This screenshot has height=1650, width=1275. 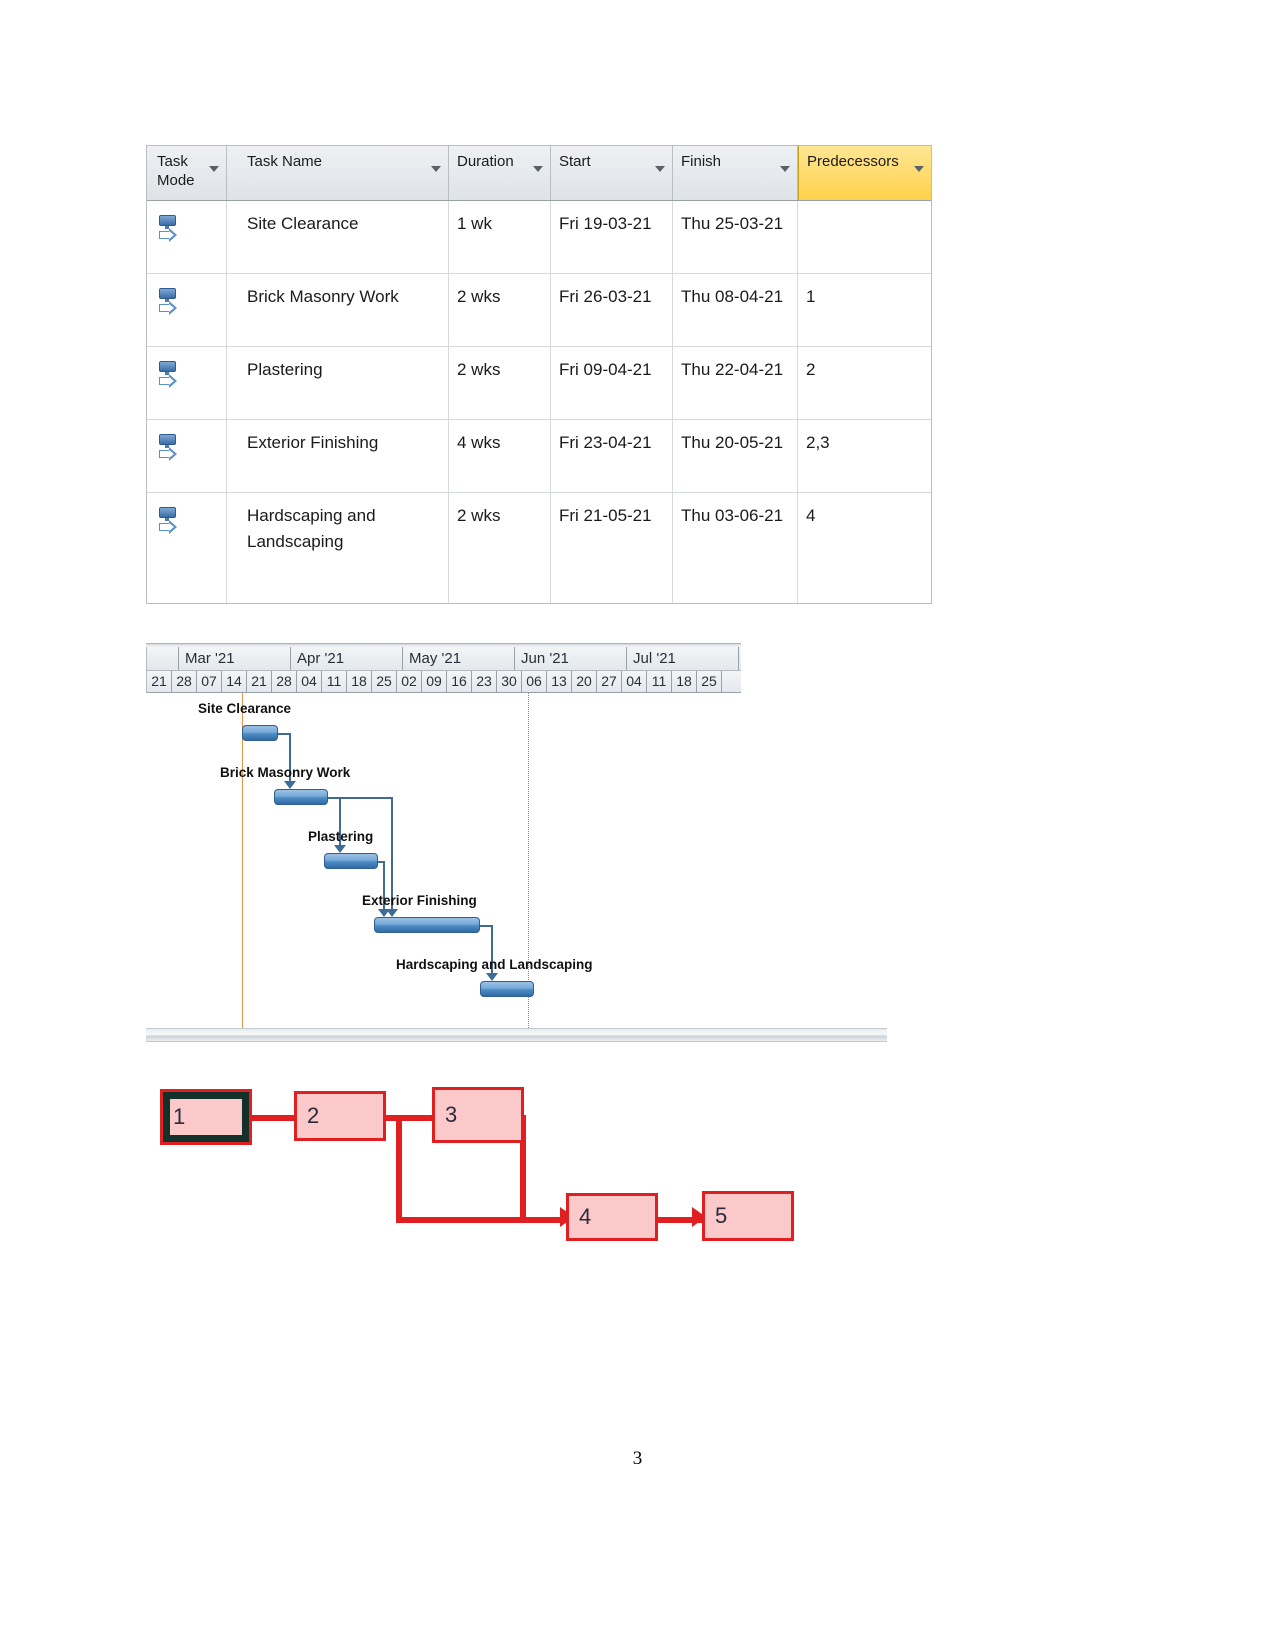 What do you see at coordinates (507, 989) in the screenshot?
I see `gantt-bar-hardscaping-and-landscaping` at bounding box center [507, 989].